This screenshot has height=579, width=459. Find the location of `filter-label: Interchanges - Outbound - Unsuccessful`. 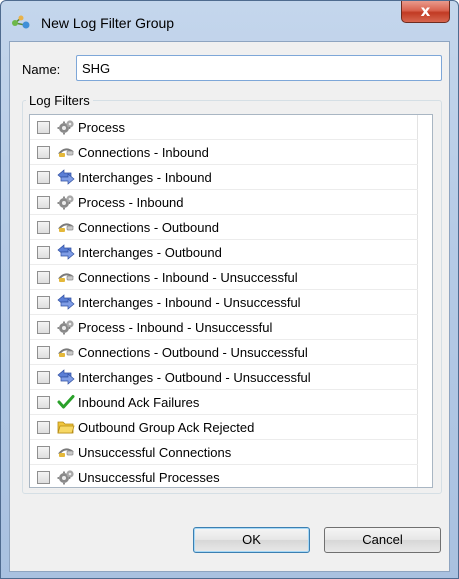

filter-label: Interchanges - Outbound - Unsuccessful is located at coordinates (194, 377).